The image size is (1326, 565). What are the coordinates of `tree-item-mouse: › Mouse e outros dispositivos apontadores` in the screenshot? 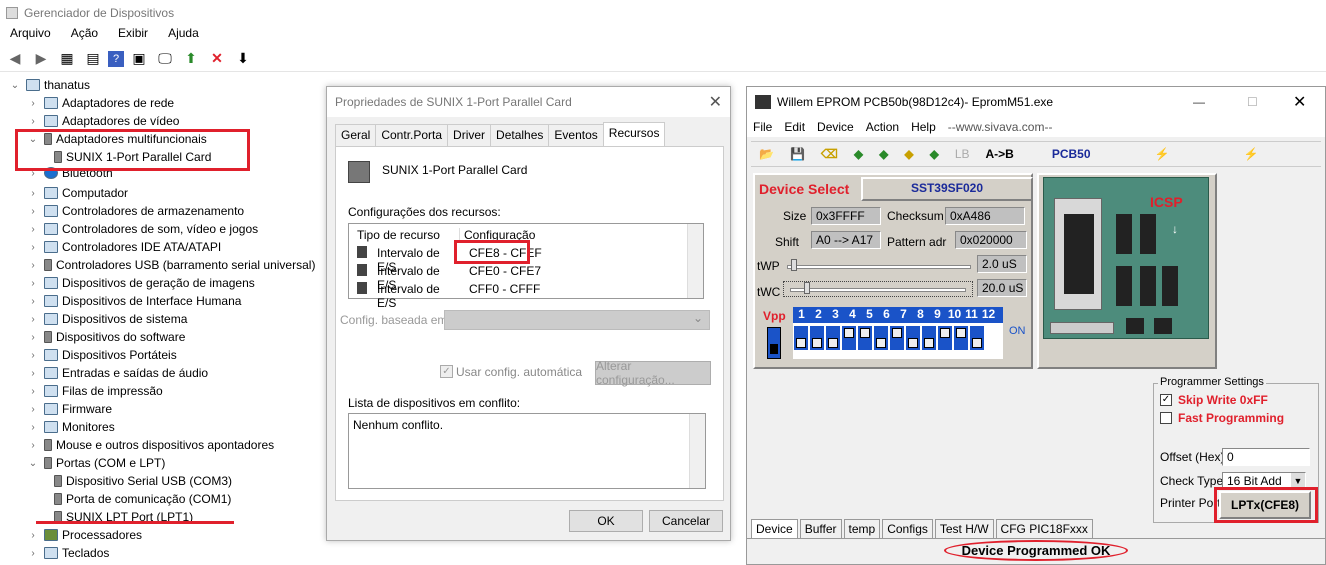 It's located at (150, 445).